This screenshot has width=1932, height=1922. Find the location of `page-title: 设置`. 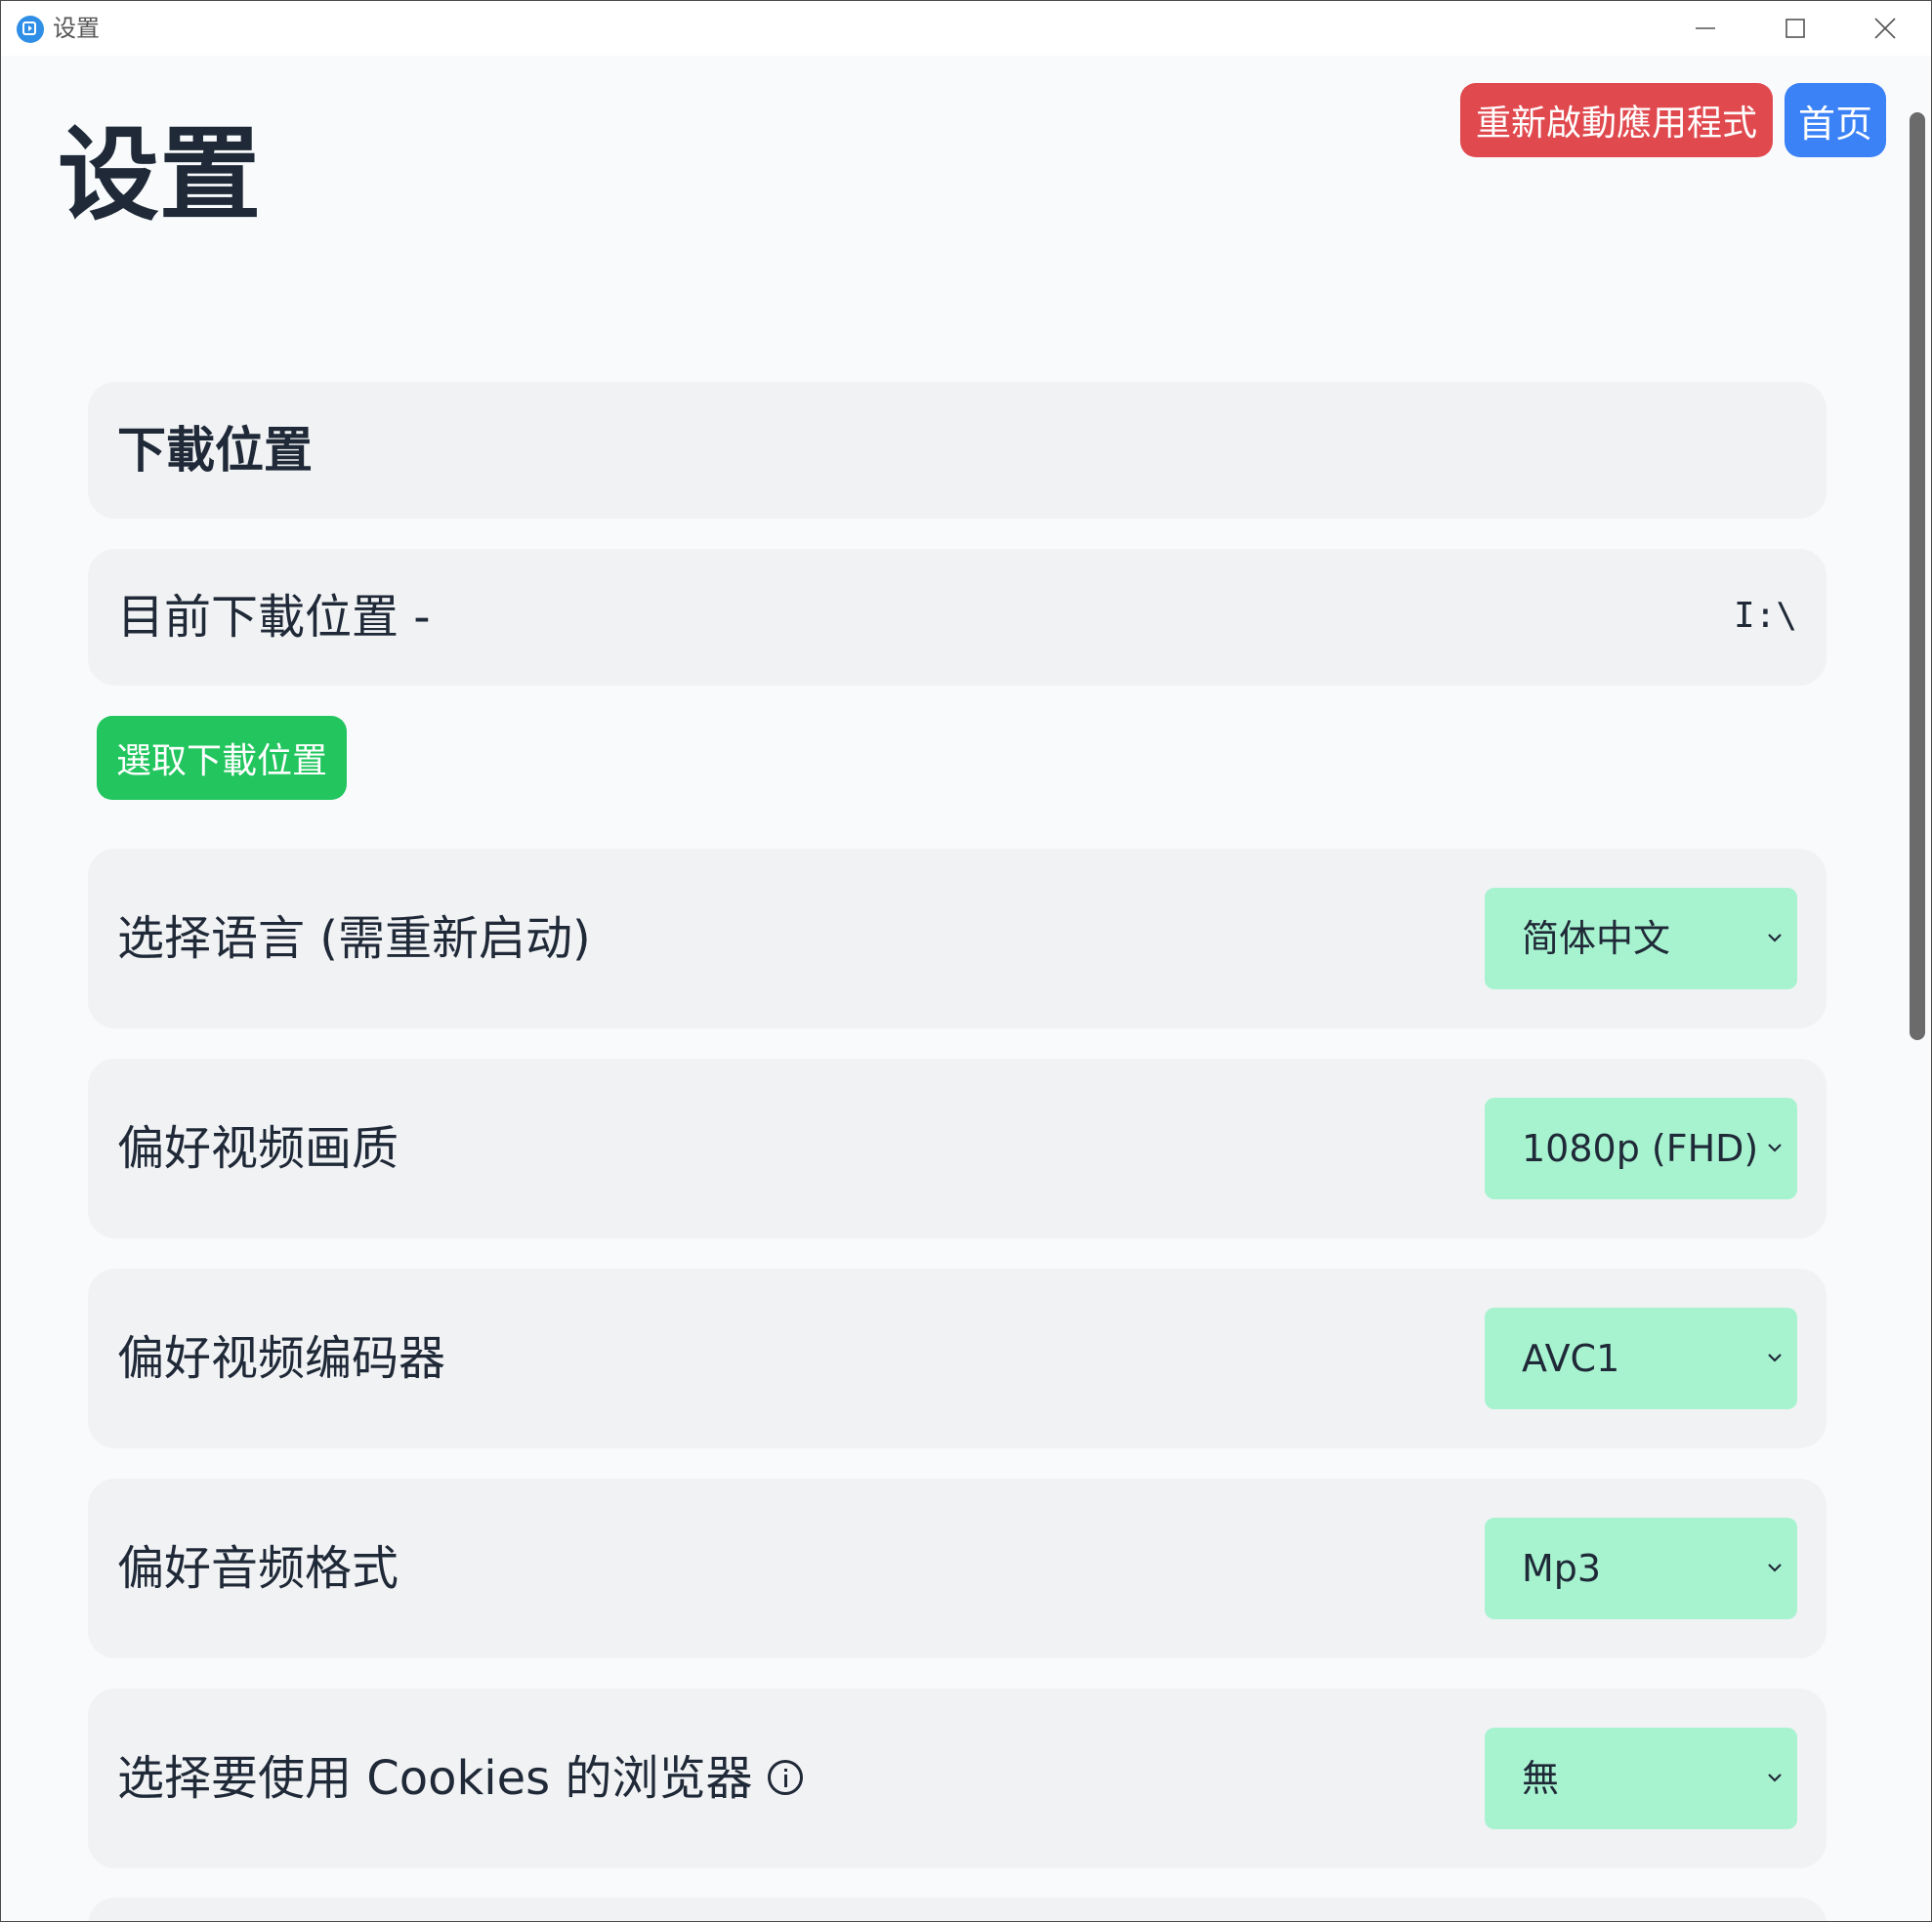

page-title: 设置 is located at coordinates (160, 175).